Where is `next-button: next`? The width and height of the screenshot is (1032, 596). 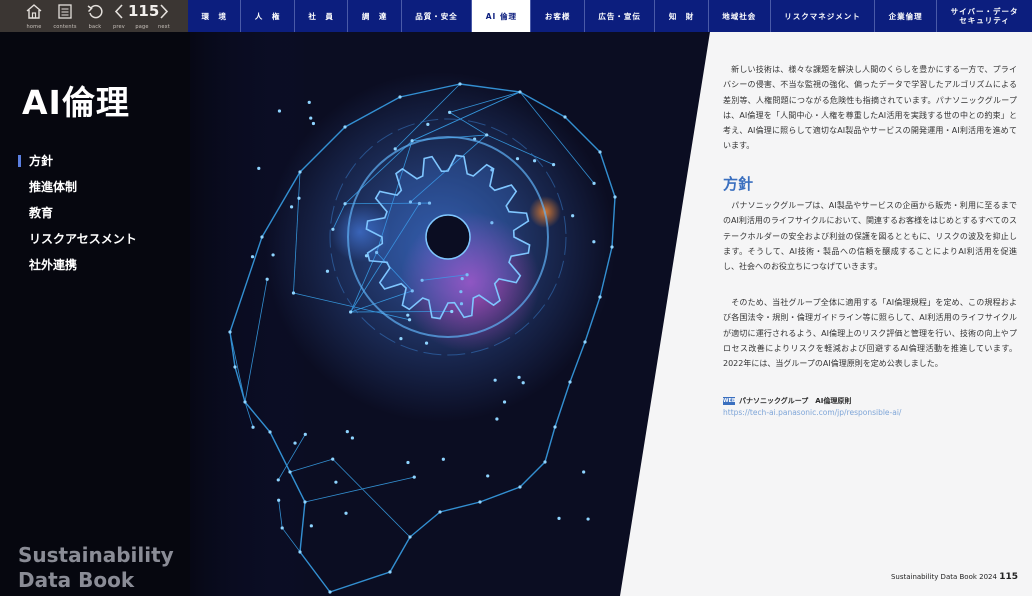 next-button: next is located at coordinates (164, 16).